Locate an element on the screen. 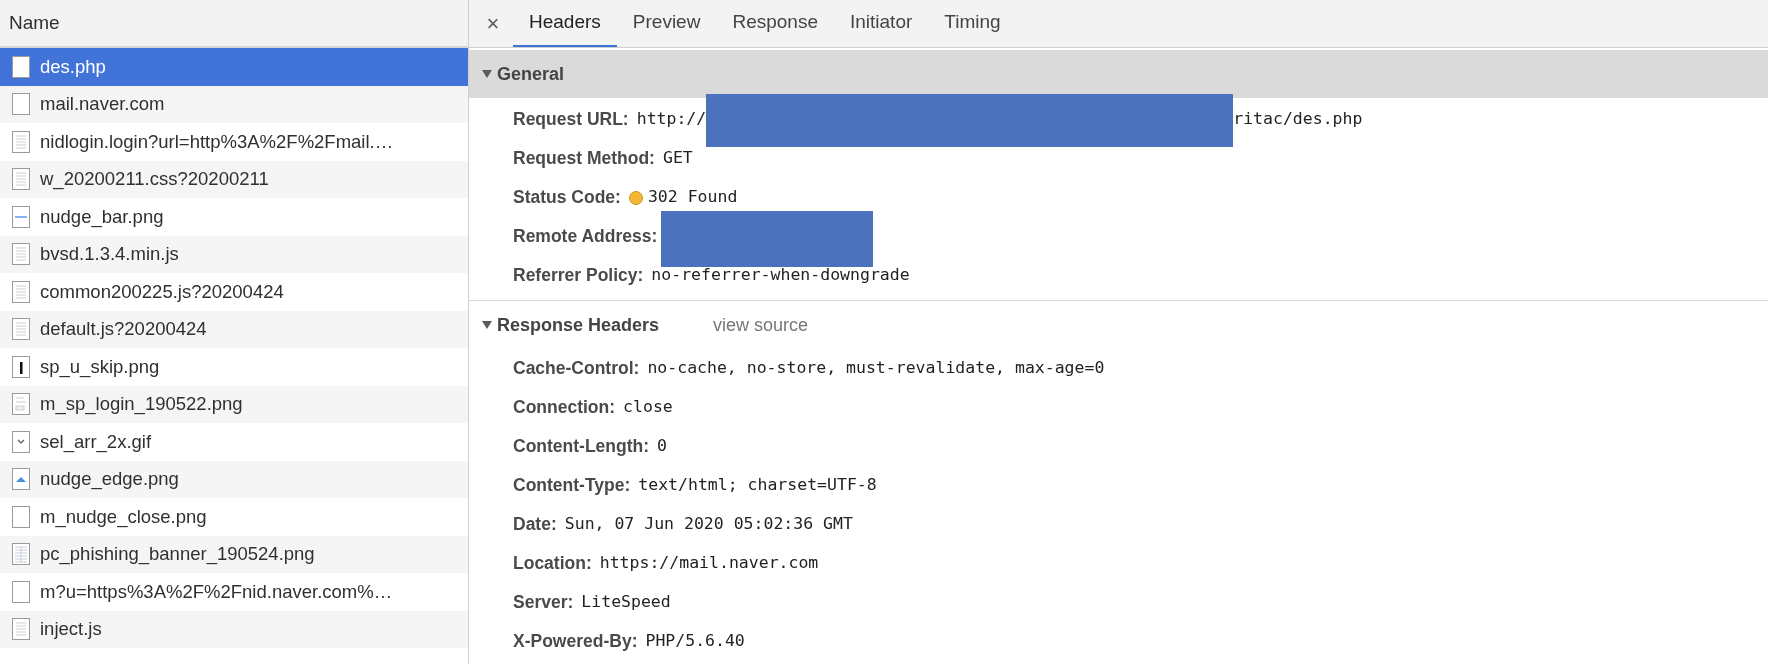 This screenshot has width=1768, height=664. header-value: ritac/des.php is located at coordinates (1298, 119).